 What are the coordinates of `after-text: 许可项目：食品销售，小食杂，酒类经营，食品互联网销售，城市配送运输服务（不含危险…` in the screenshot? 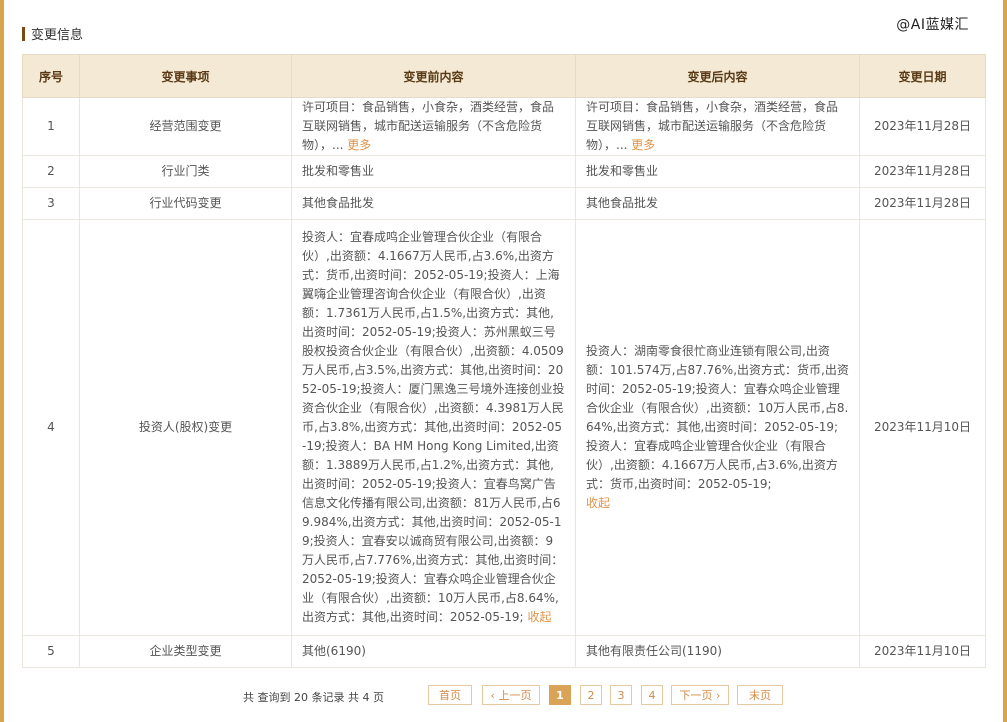 It's located at (712, 126).